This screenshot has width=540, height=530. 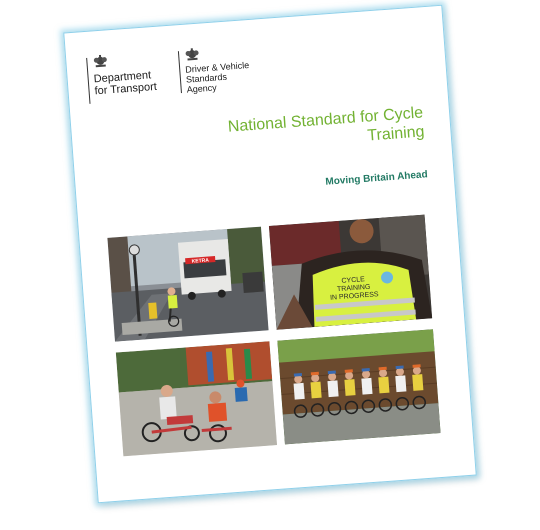 I want to click on truck-sign-text: KETRA, so click(x=201, y=260).